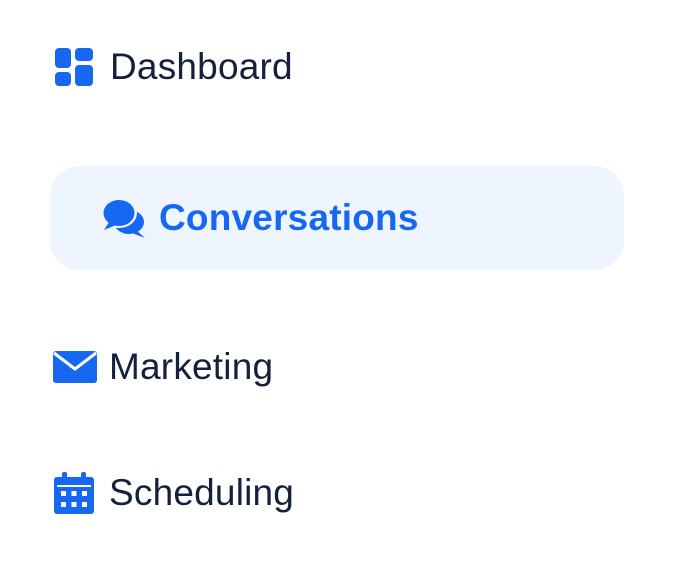 The width and height of the screenshot is (674, 562). I want to click on sidebar-item-label: Scheduling, so click(202, 492).